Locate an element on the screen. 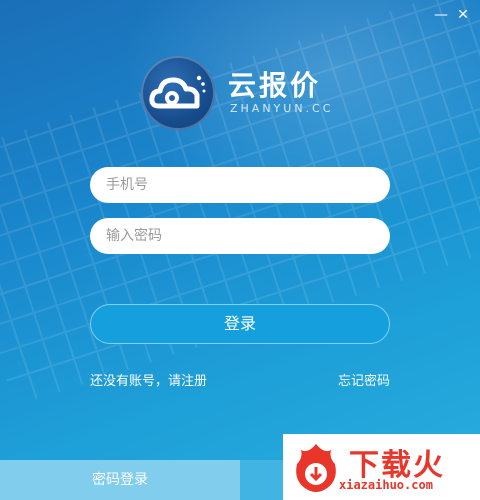 The height and width of the screenshot is (500, 480). password-input is located at coordinates (240, 236).